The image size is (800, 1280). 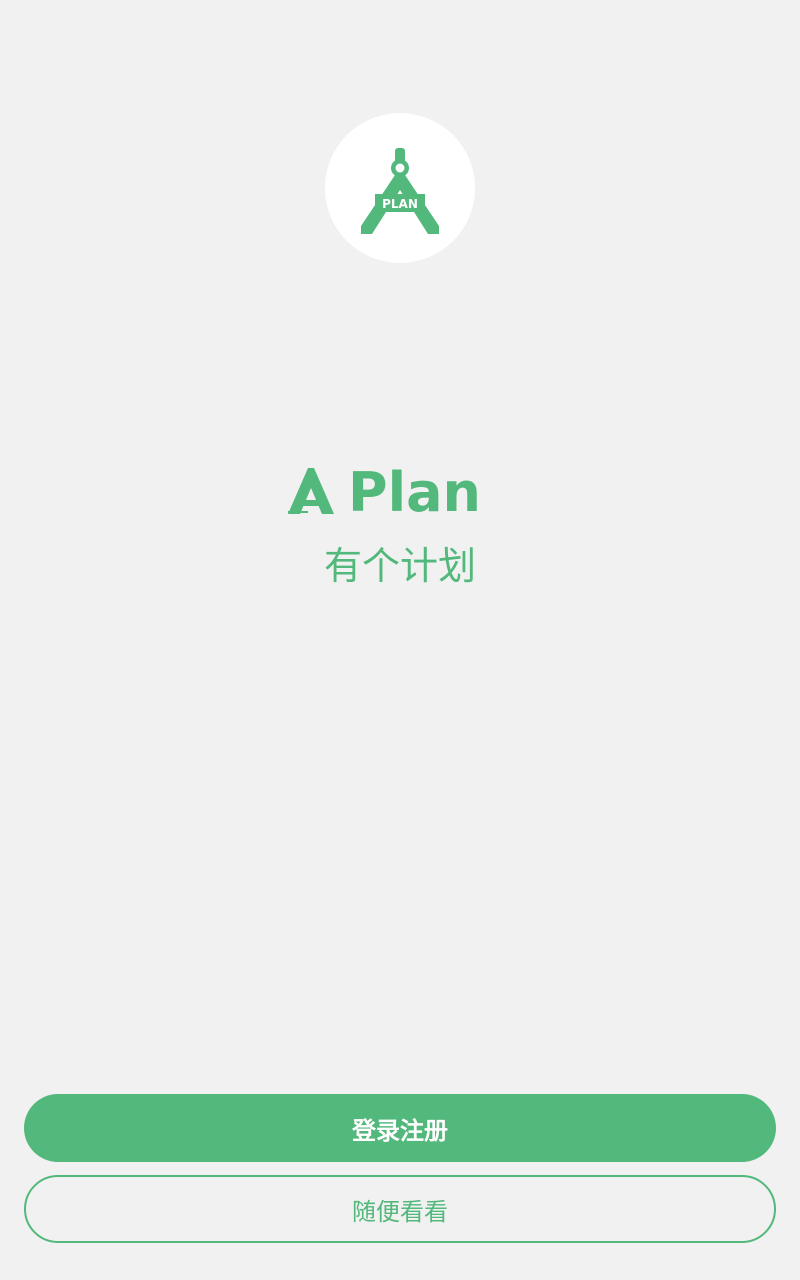 What do you see at coordinates (400, 204) in the screenshot?
I see `logo-text: PLAN` at bounding box center [400, 204].